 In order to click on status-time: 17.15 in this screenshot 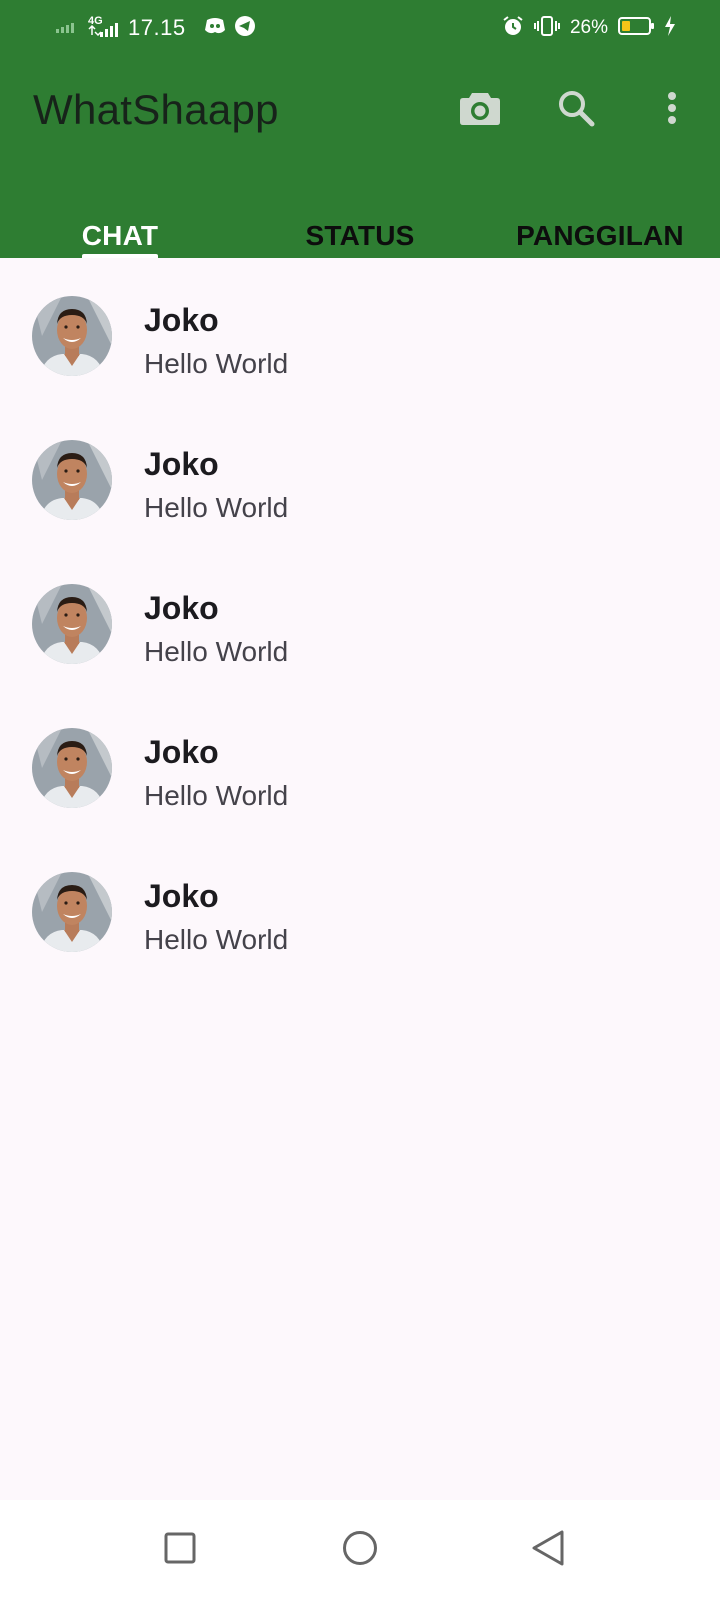, I will do `click(157, 27)`.